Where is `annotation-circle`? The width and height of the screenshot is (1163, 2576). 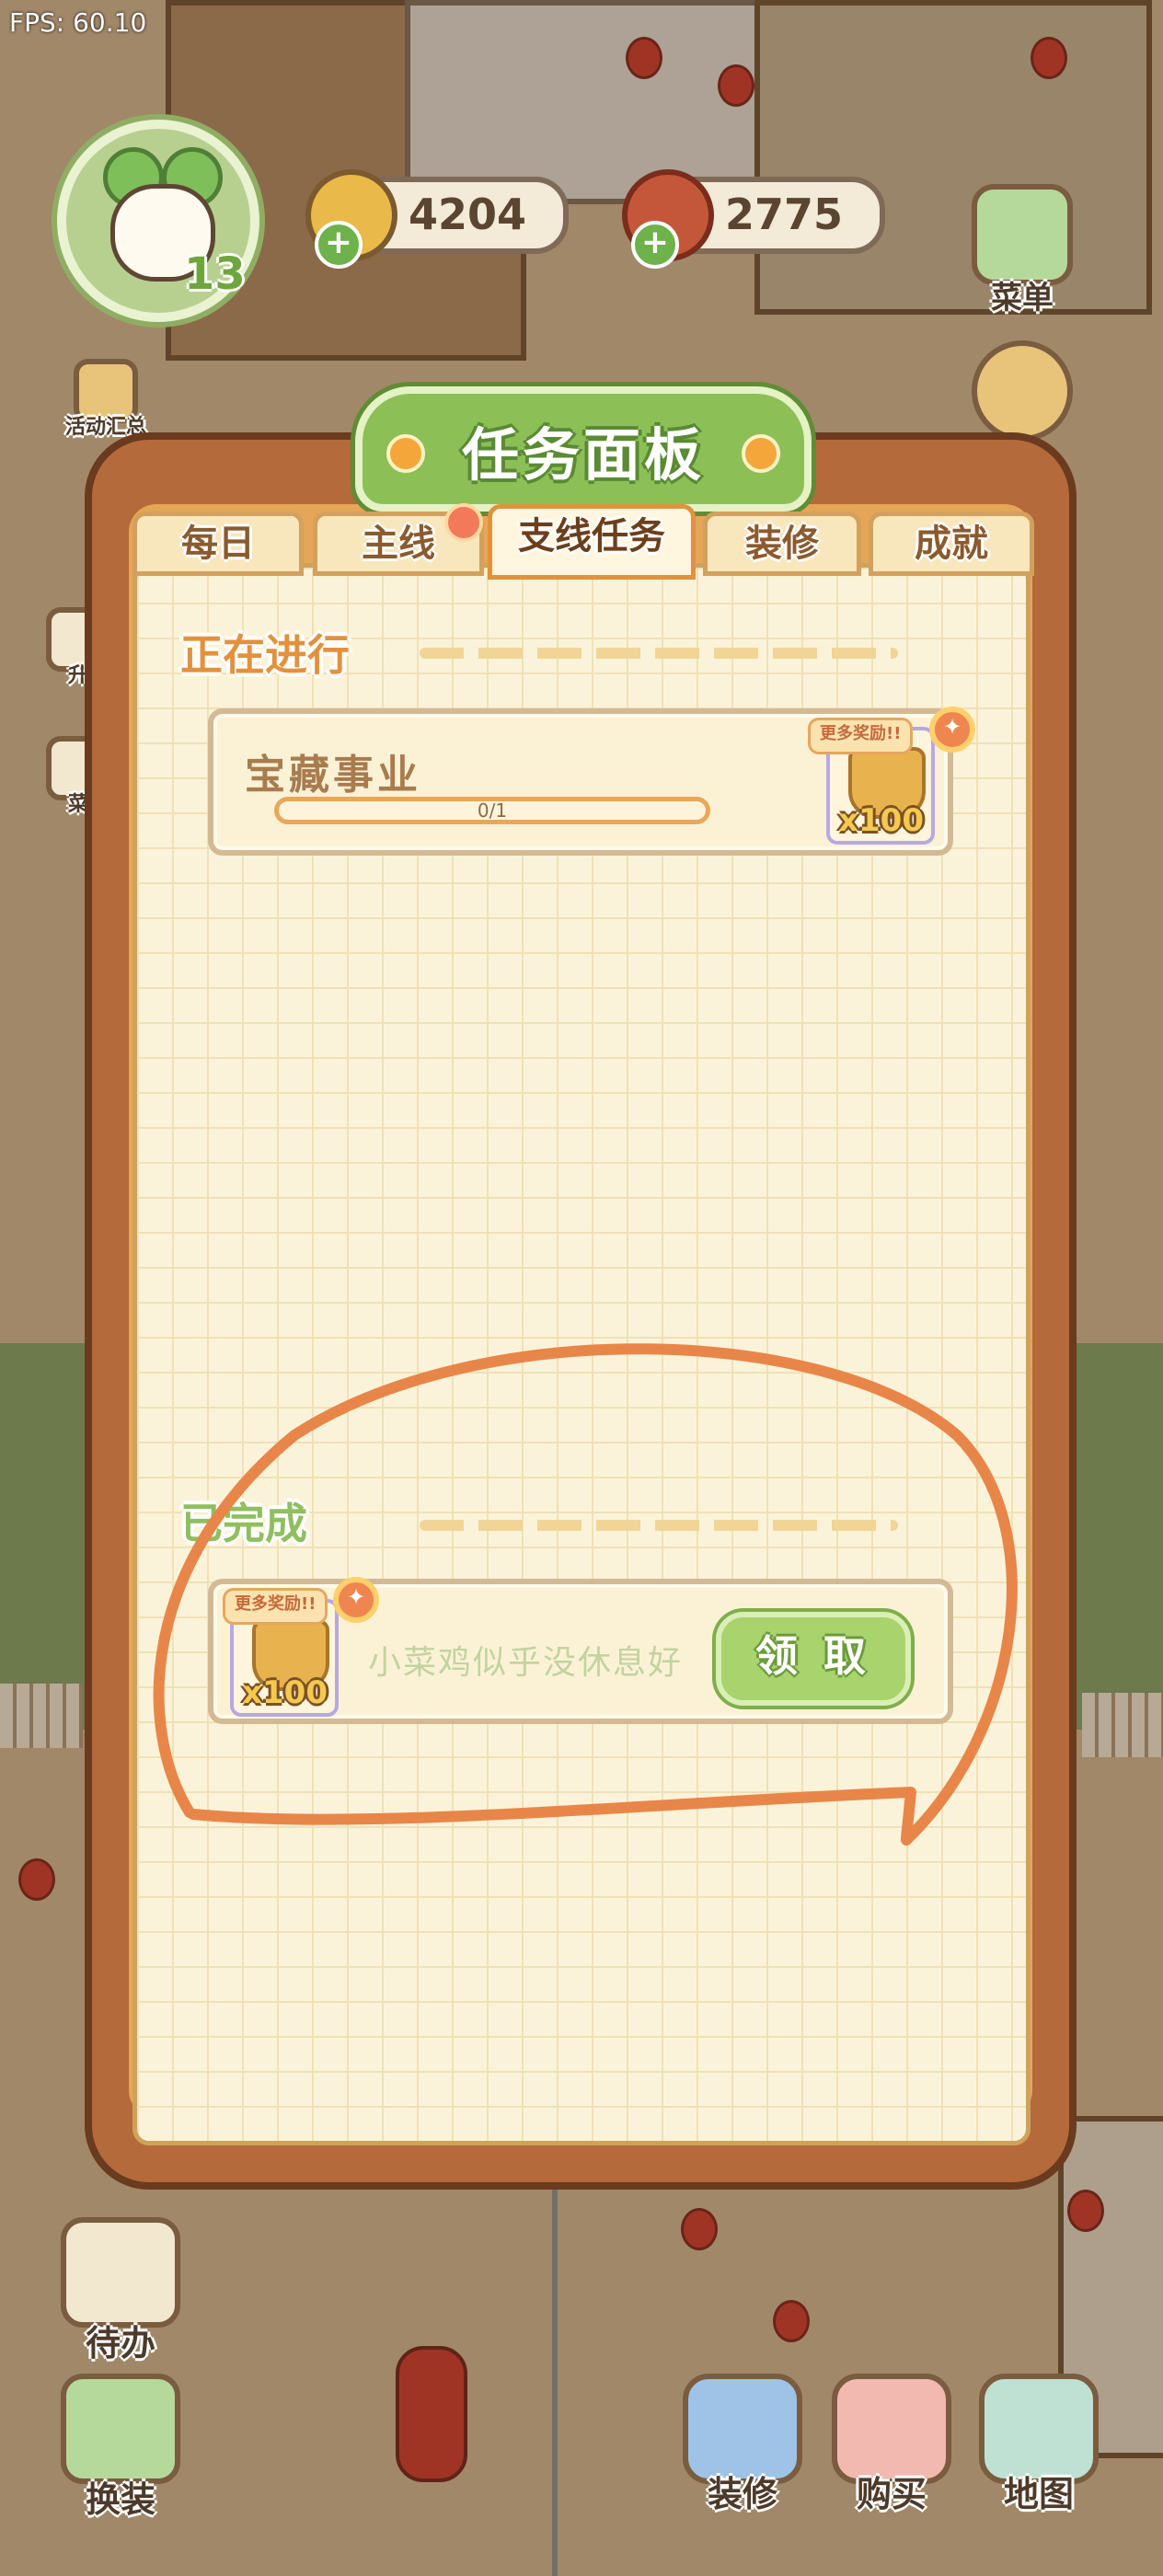 annotation-circle is located at coordinates (586, 1594).